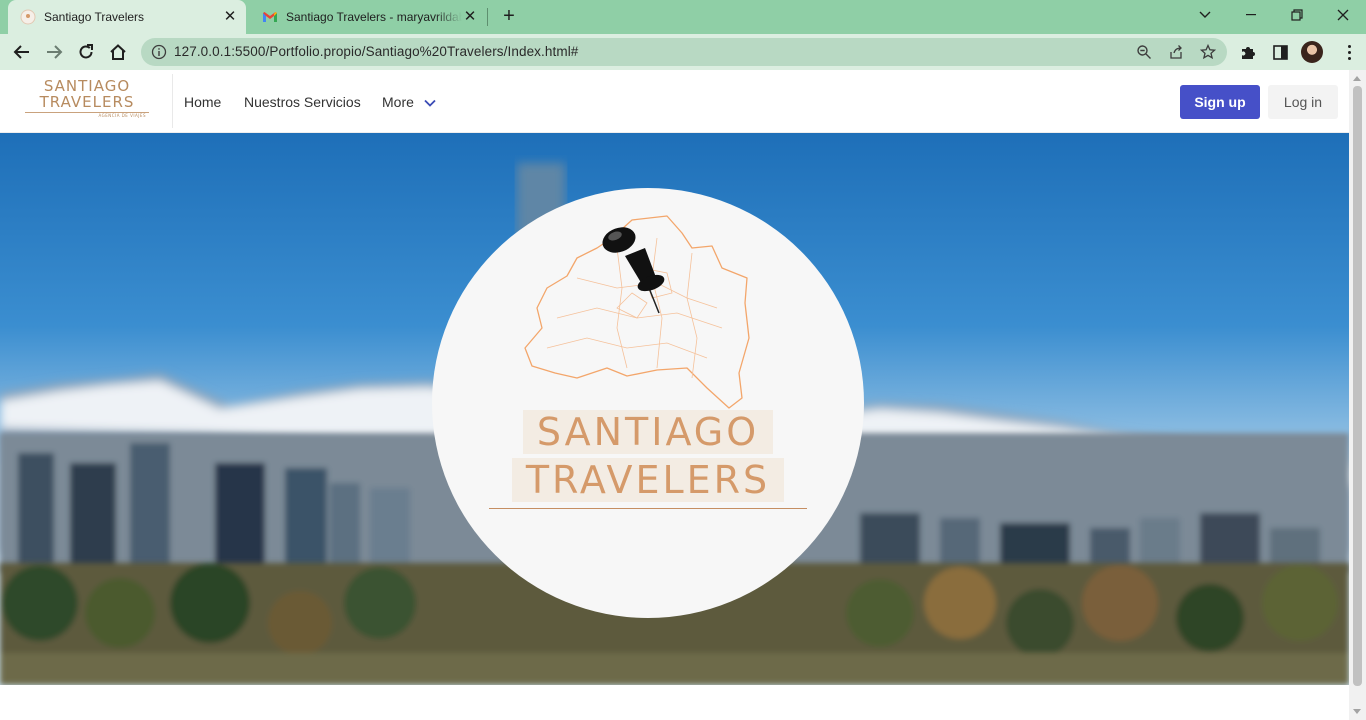 This screenshot has width=1366, height=720. I want to click on home-icon, so click(118, 52).